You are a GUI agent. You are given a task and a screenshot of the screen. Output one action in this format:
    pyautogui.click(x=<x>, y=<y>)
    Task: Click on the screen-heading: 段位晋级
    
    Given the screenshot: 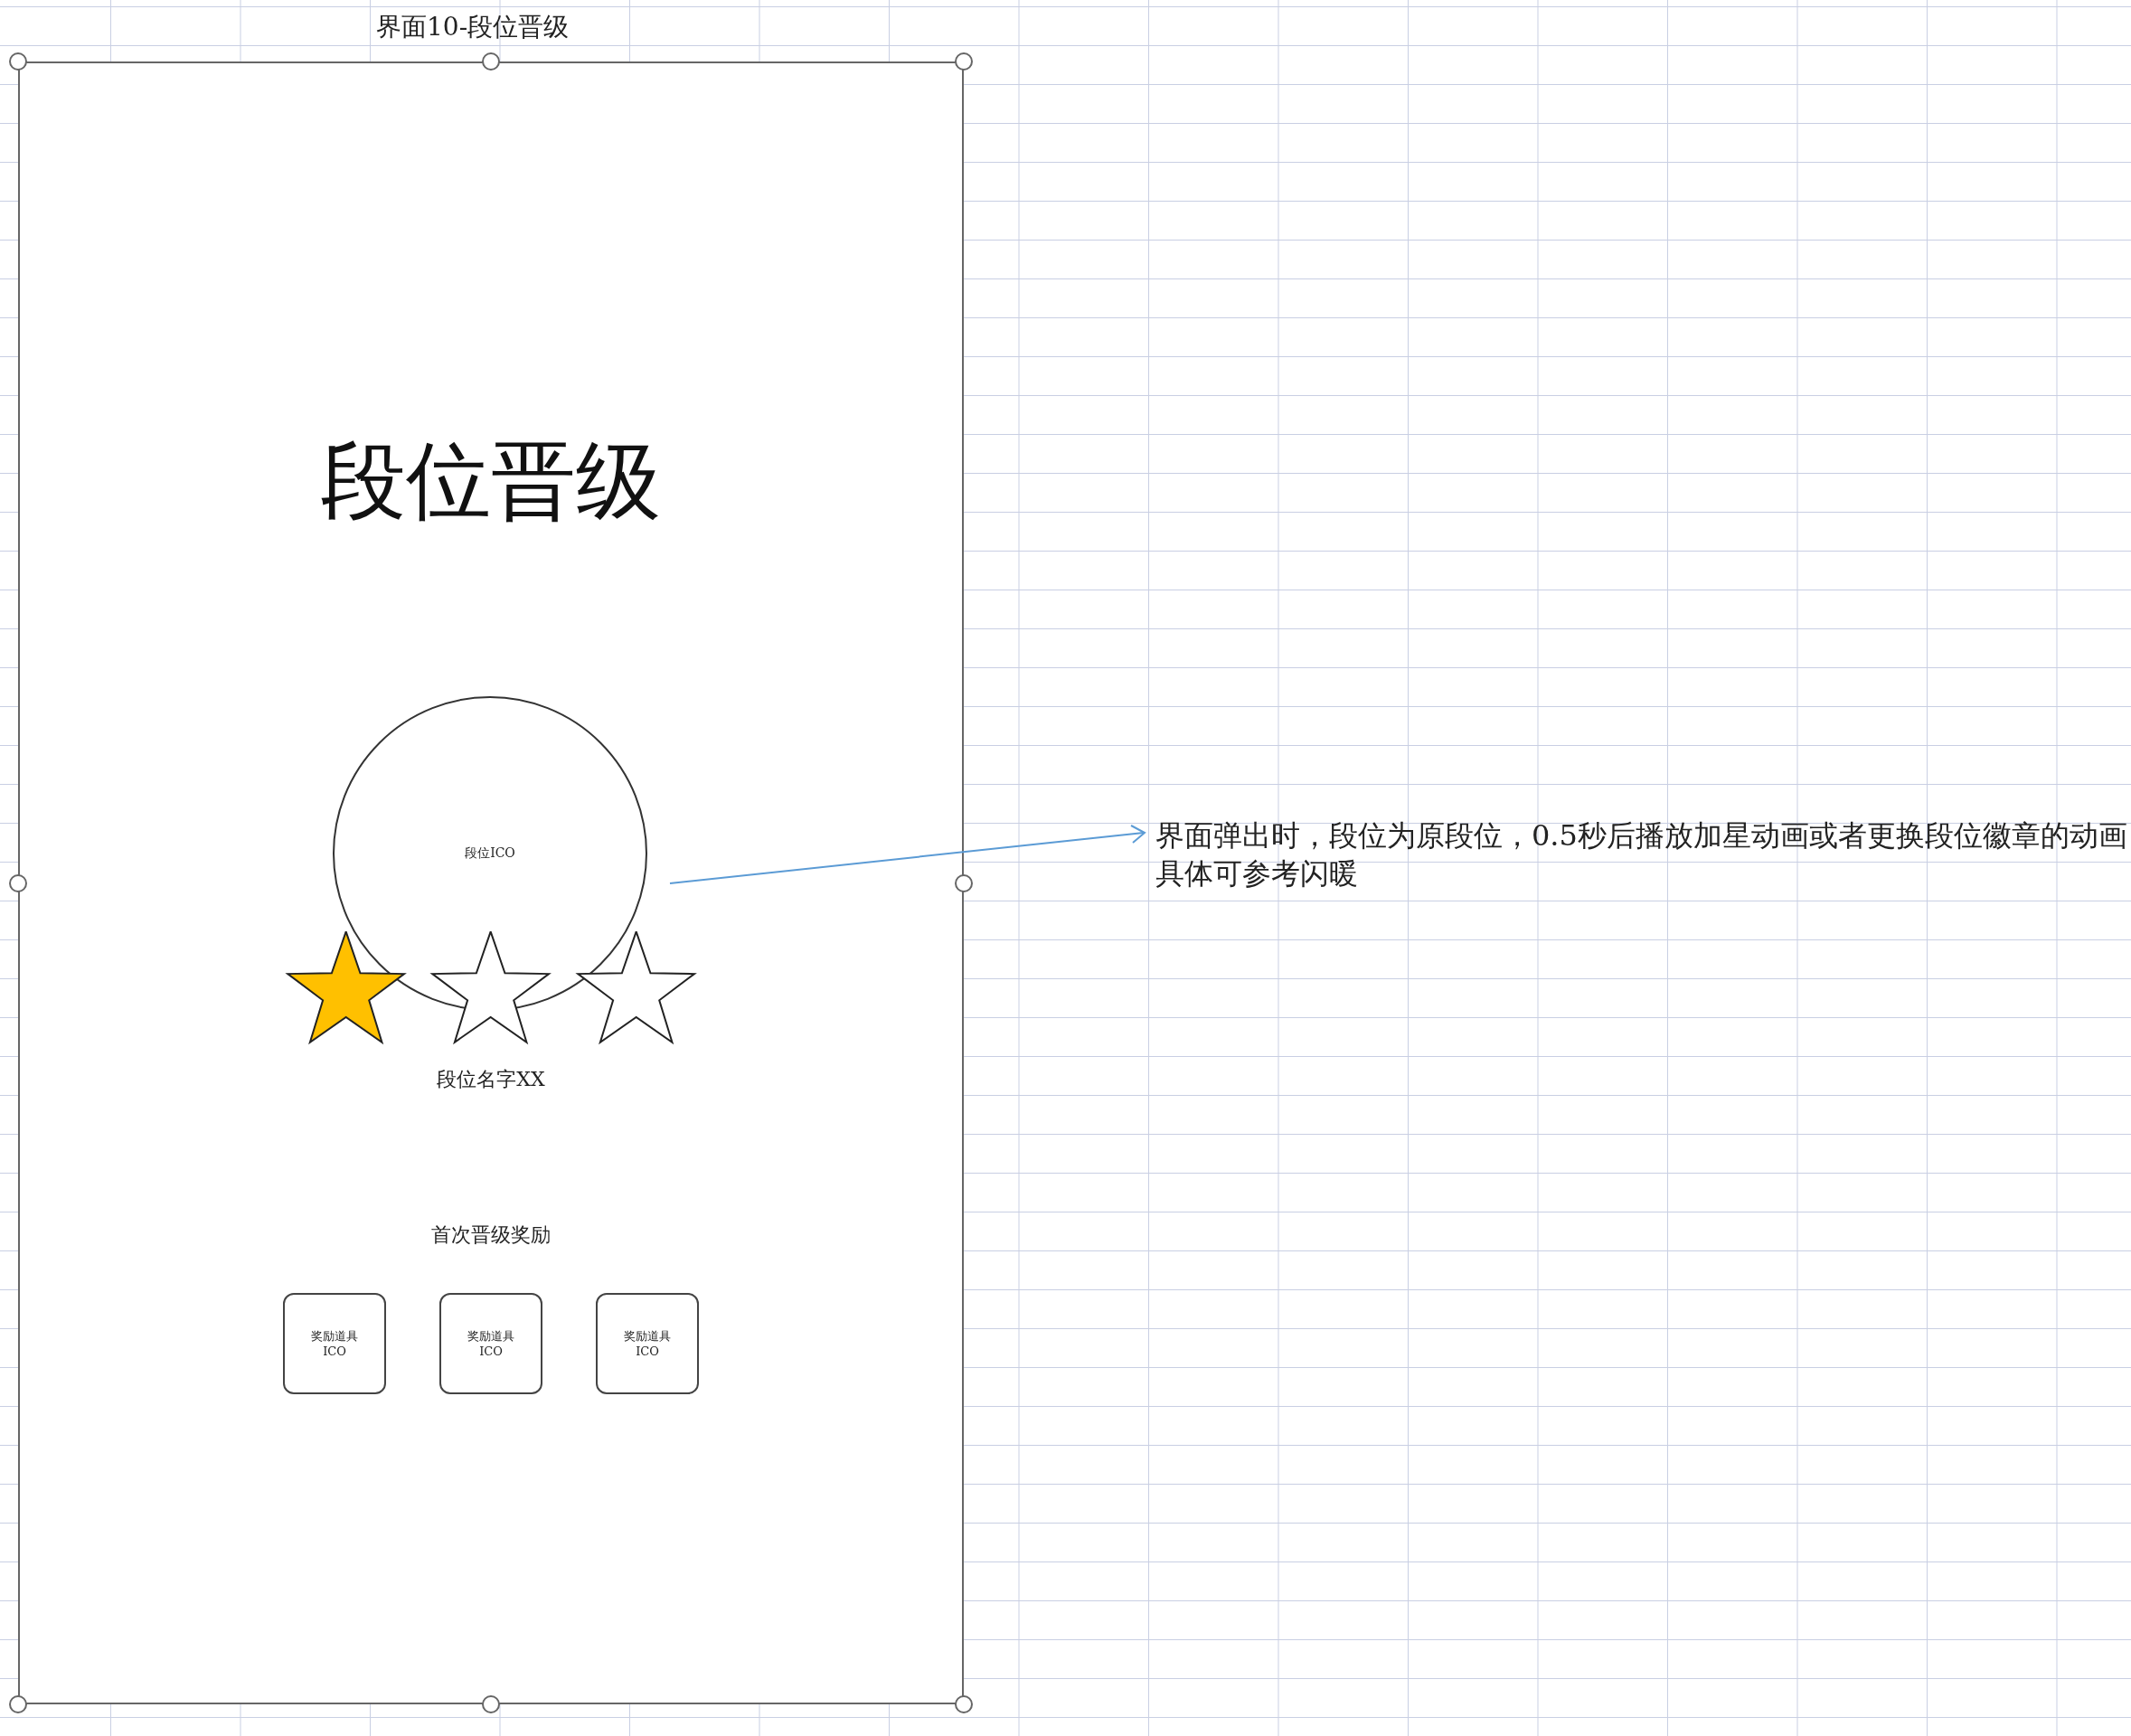 What is the action you would take?
    pyautogui.click(x=491, y=481)
    